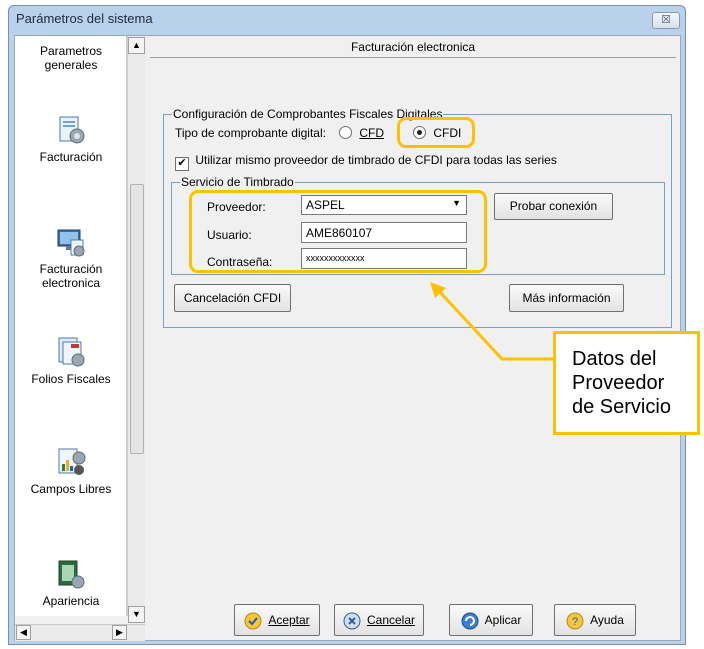 Image resolution: width=704 pixels, height=649 pixels. I want to click on aplicar-label: Aplicar, so click(503, 620).